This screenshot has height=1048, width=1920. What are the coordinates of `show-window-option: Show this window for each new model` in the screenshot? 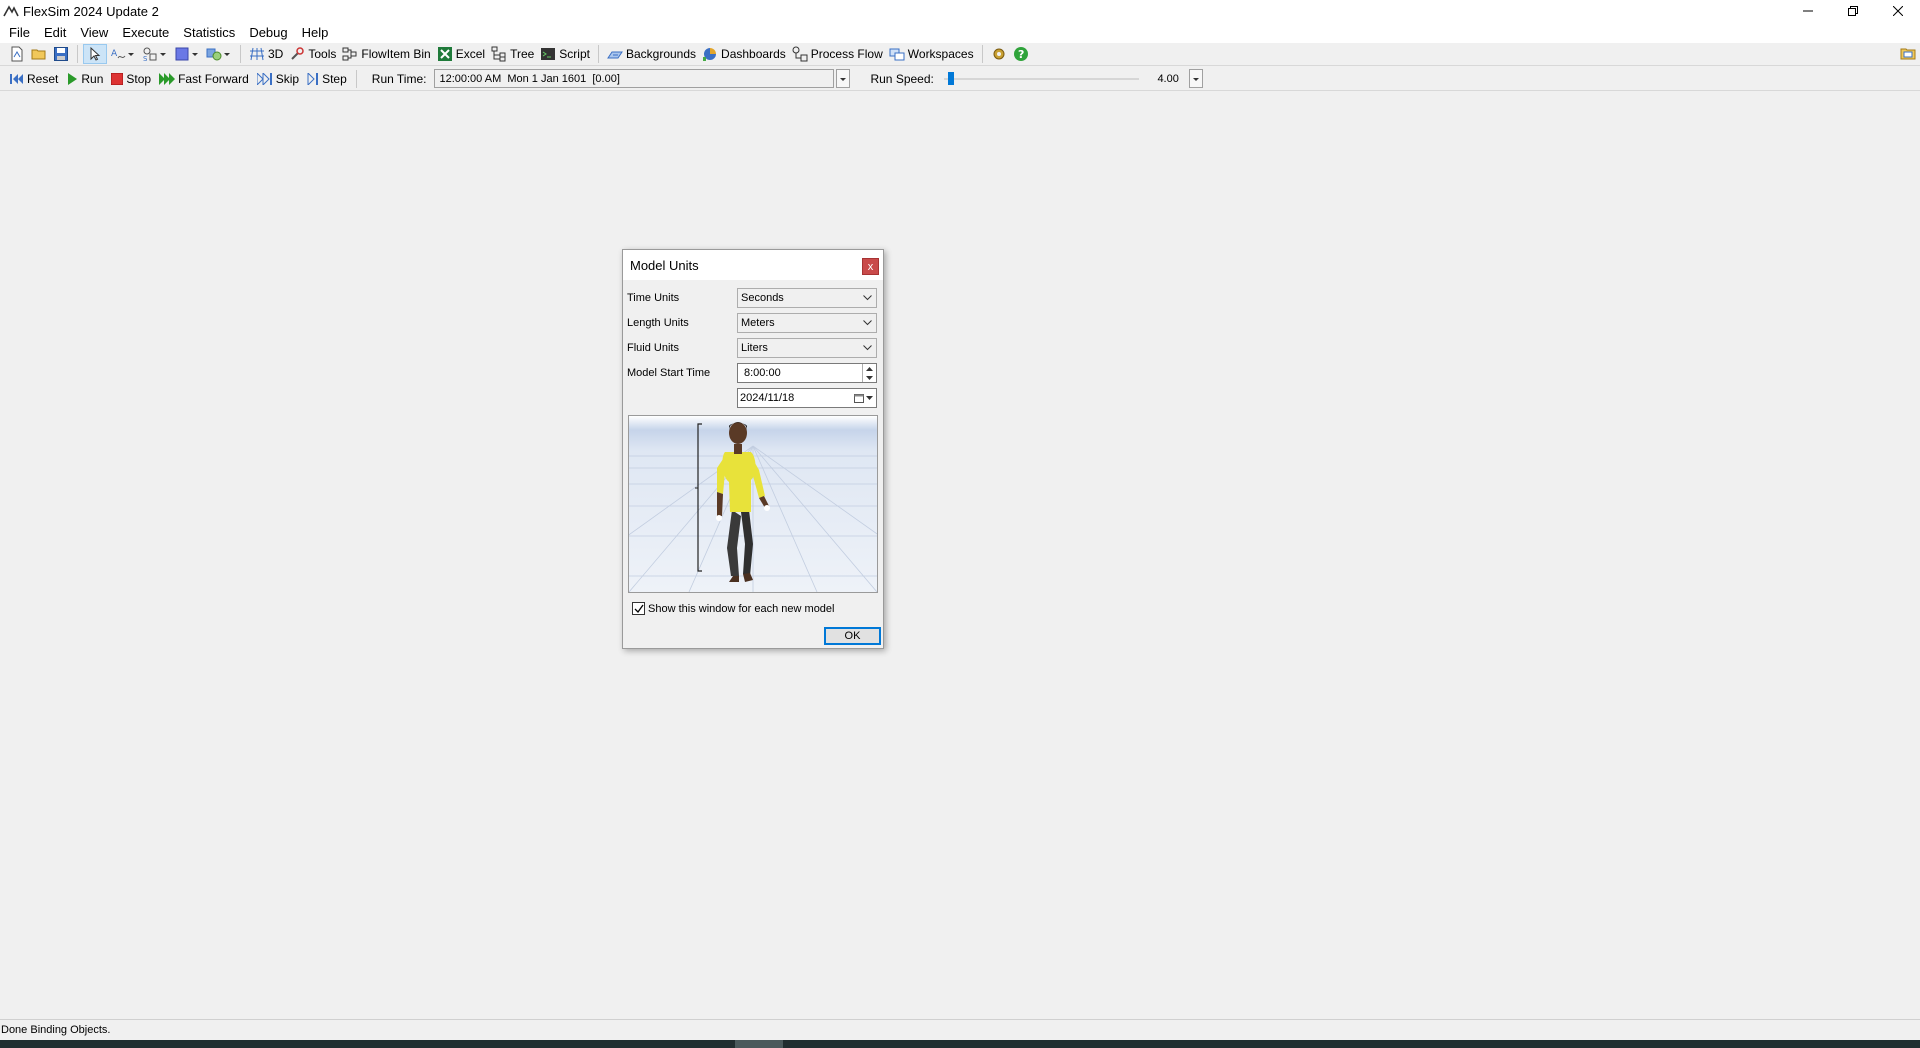 It's located at (733, 608).